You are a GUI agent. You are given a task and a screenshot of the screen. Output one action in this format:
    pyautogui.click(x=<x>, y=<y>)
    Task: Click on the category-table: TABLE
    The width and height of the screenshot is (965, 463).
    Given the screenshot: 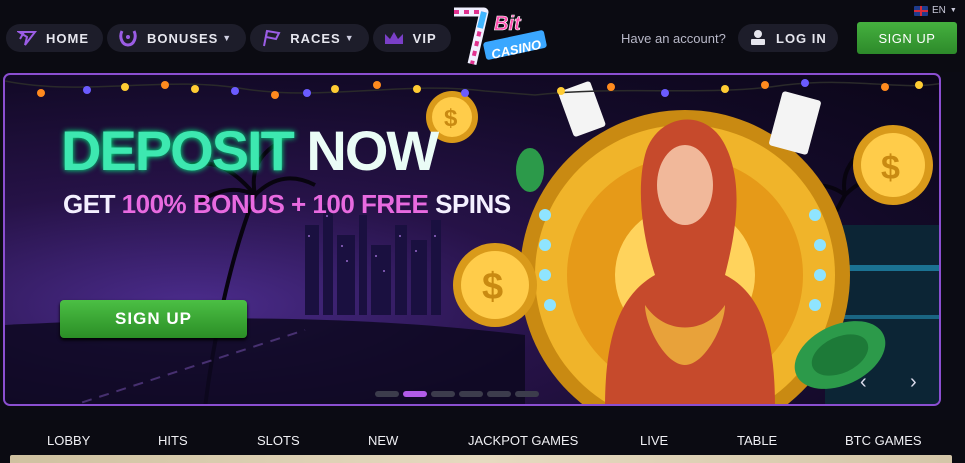 What is the action you would take?
    pyautogui.click(x=757, y=440)
    